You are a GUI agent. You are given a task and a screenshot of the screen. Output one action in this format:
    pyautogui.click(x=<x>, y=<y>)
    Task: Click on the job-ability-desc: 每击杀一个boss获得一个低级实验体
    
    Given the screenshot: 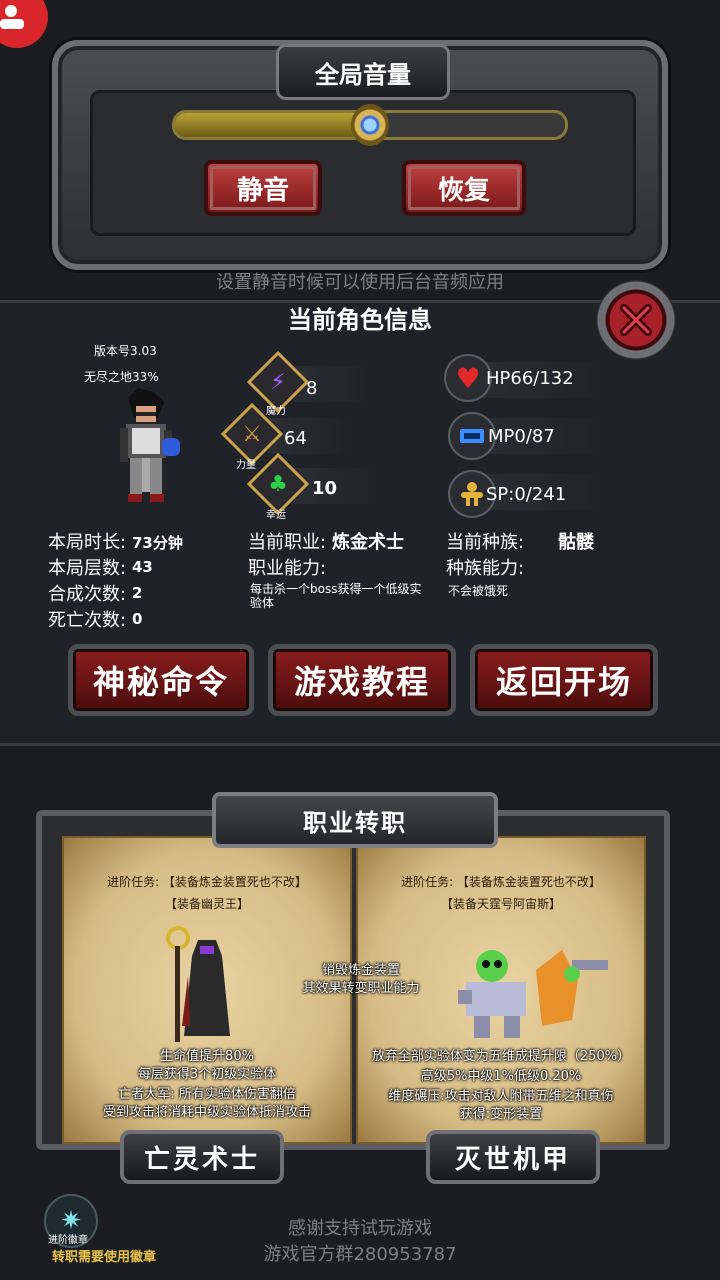 What is the action you would take?
    pyautogui.click(x=336, y=596)
    